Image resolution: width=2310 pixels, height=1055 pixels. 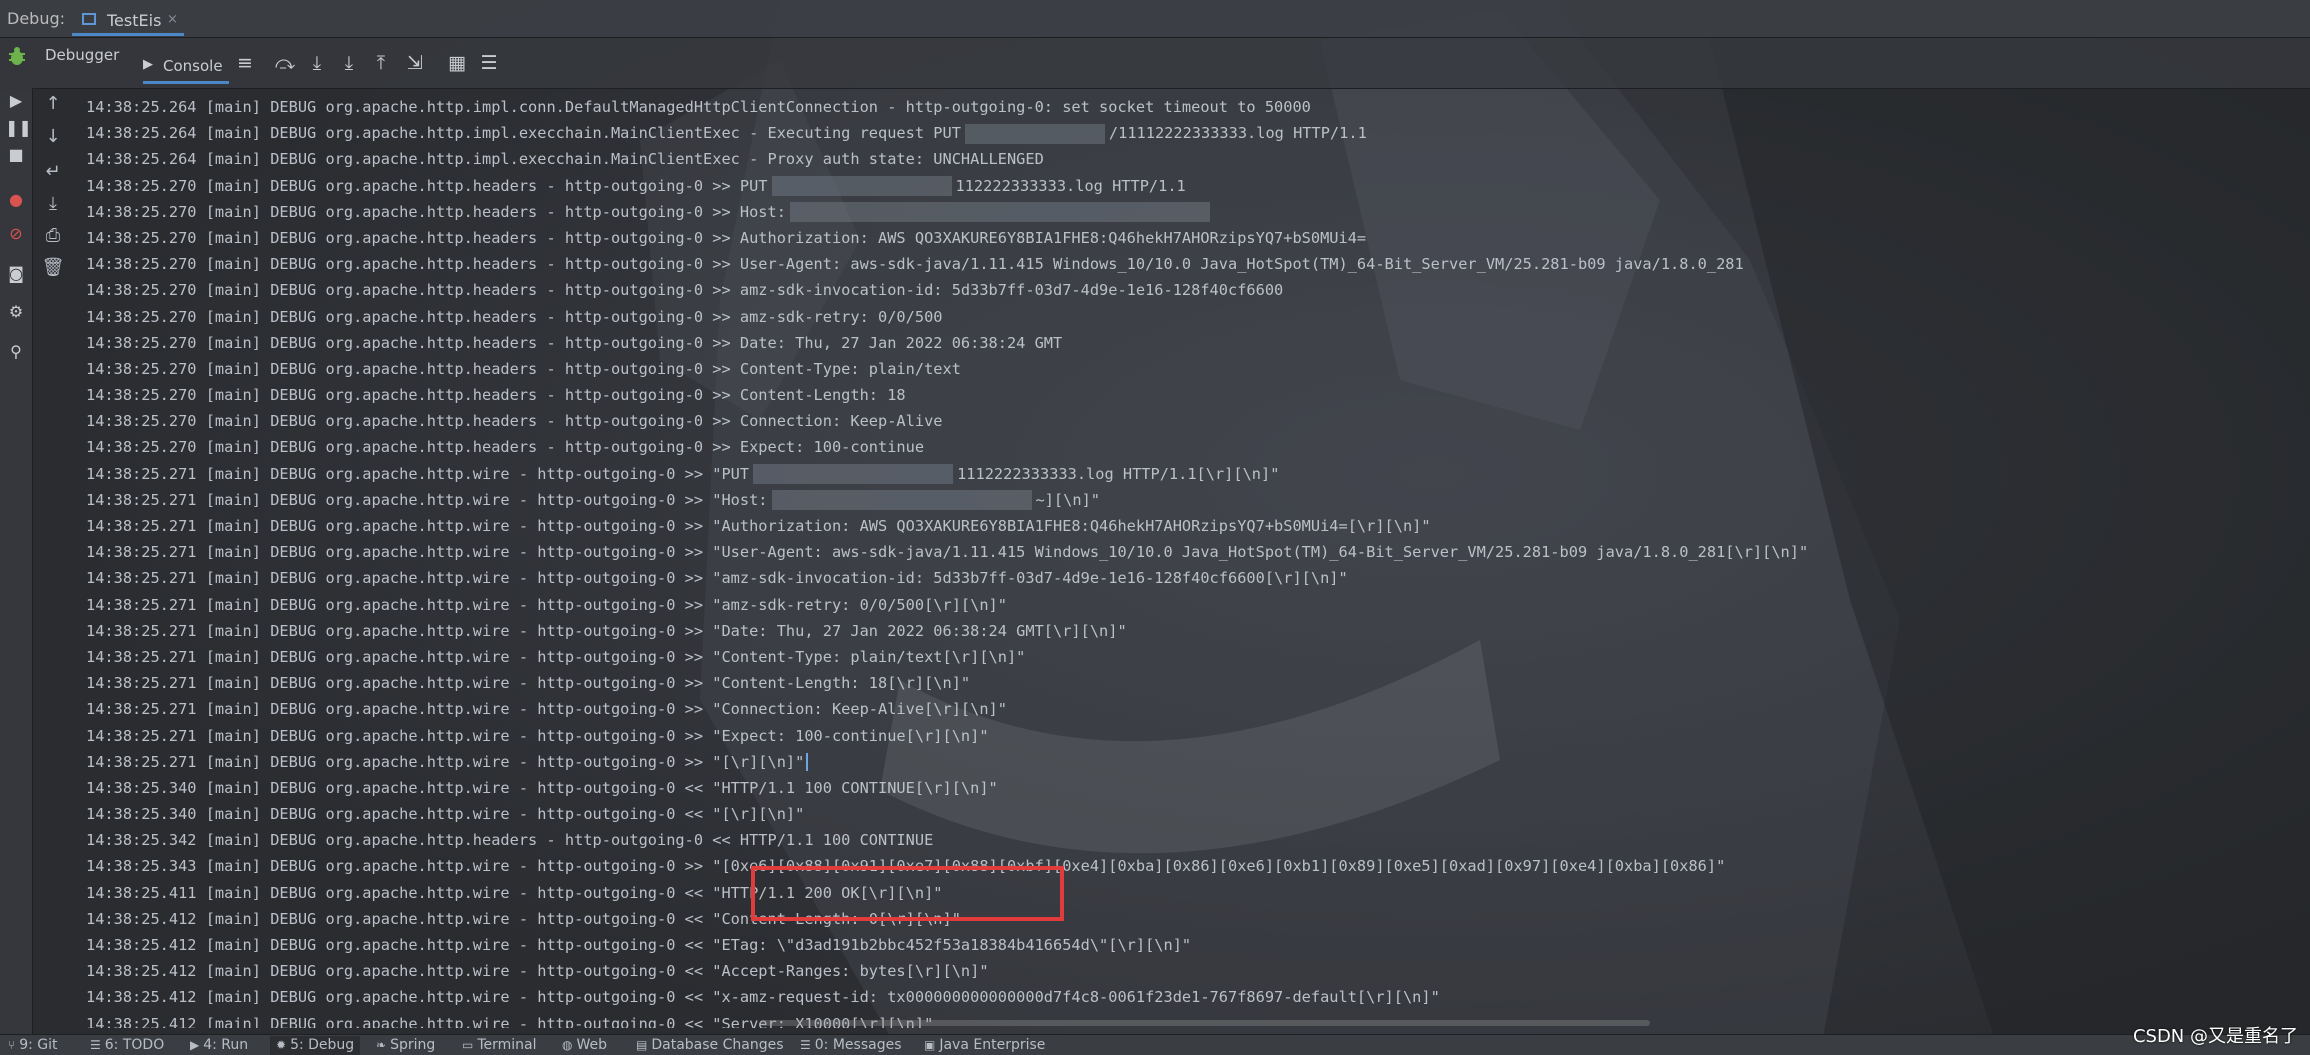 I want to click on text-cursor, so click(x=807, y=762).